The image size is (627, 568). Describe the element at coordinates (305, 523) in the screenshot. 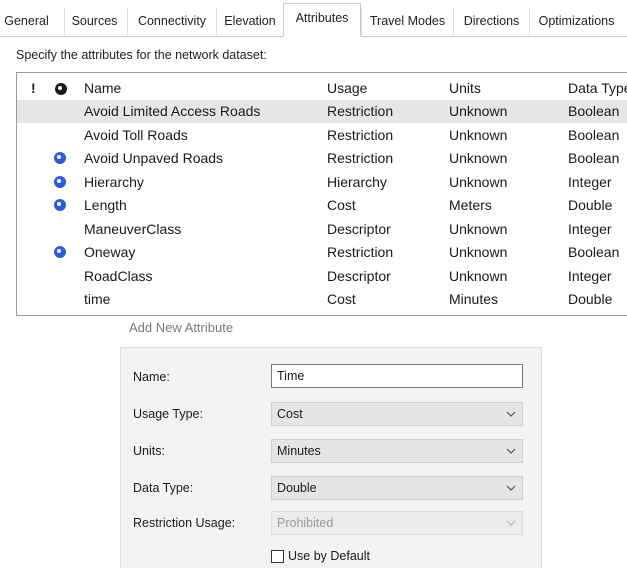

I see `restriction-usage-value: Prohibited` at that location.